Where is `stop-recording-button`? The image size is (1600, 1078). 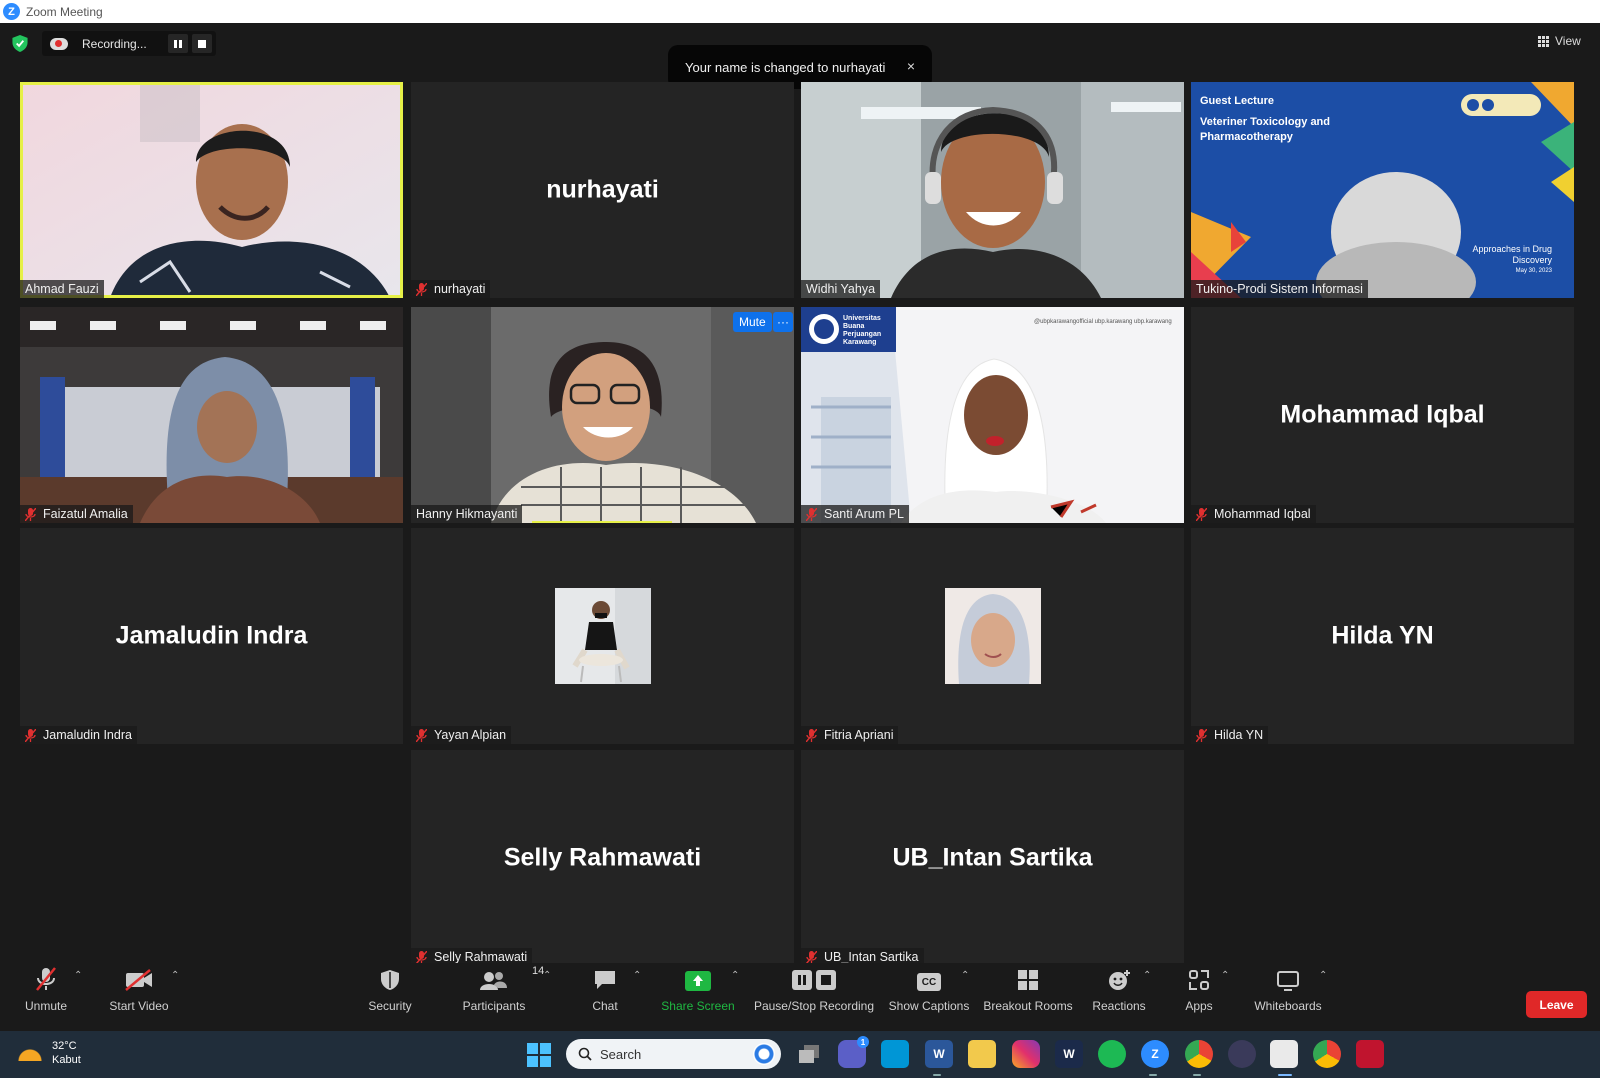 stop-recording-button is located at coordinates (202, 43).